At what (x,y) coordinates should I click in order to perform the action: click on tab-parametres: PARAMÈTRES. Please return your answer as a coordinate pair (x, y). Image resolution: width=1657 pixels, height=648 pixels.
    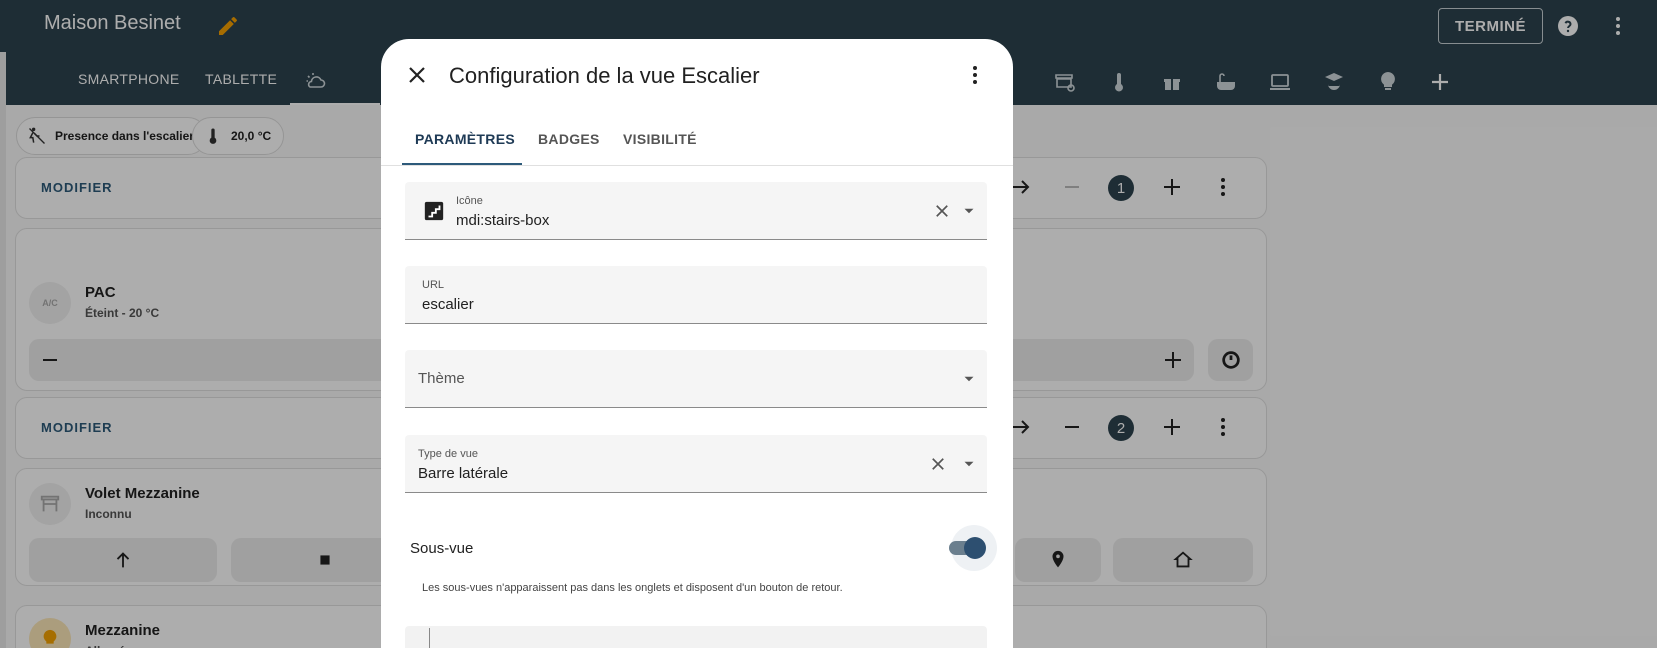
    Looking at the image, I should click on (465, 139).